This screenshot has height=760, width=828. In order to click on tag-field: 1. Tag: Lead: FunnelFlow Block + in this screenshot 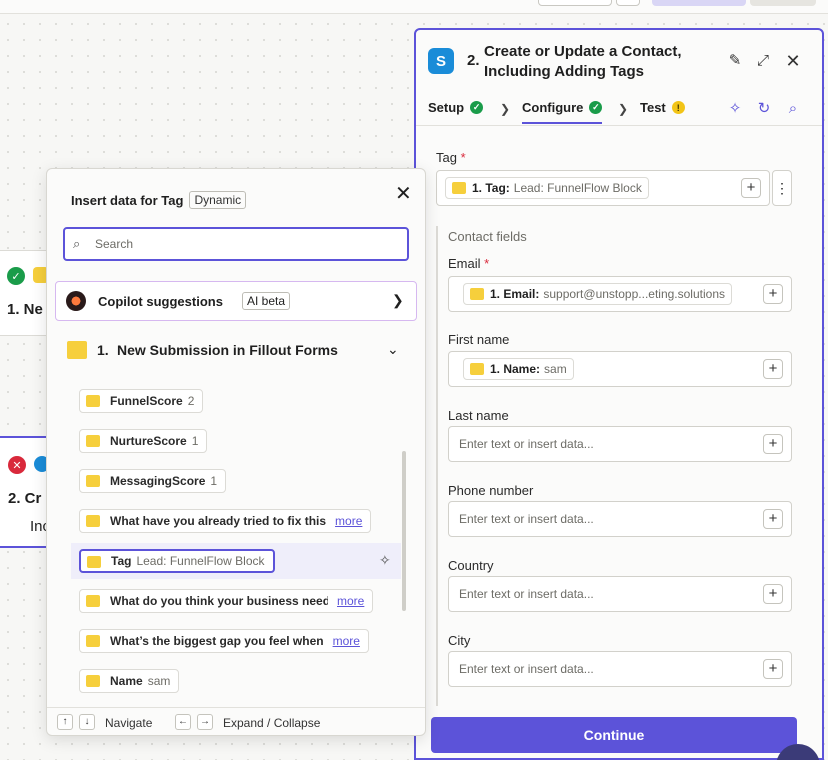, I will do `click(603, 188)`.